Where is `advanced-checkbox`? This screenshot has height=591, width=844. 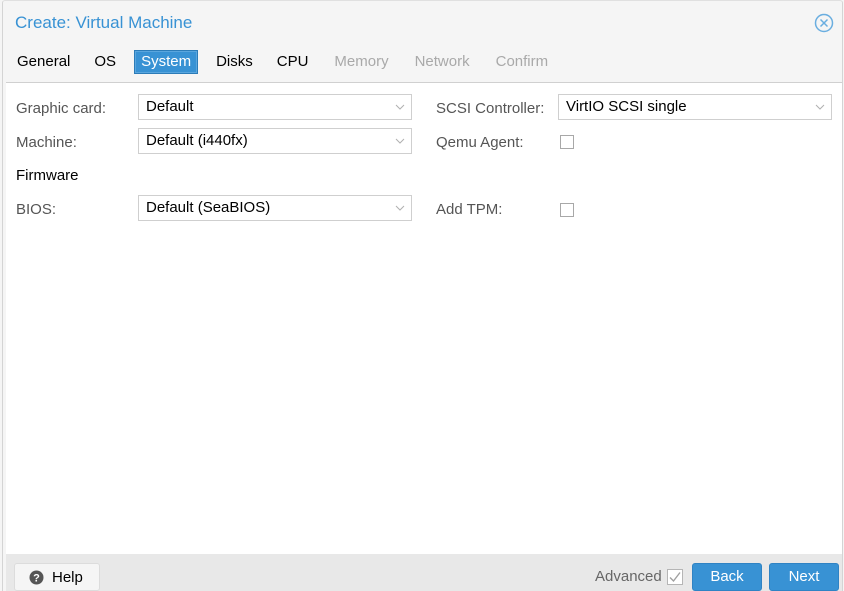 advanced-checkbox is located at coordinates (675, 577).